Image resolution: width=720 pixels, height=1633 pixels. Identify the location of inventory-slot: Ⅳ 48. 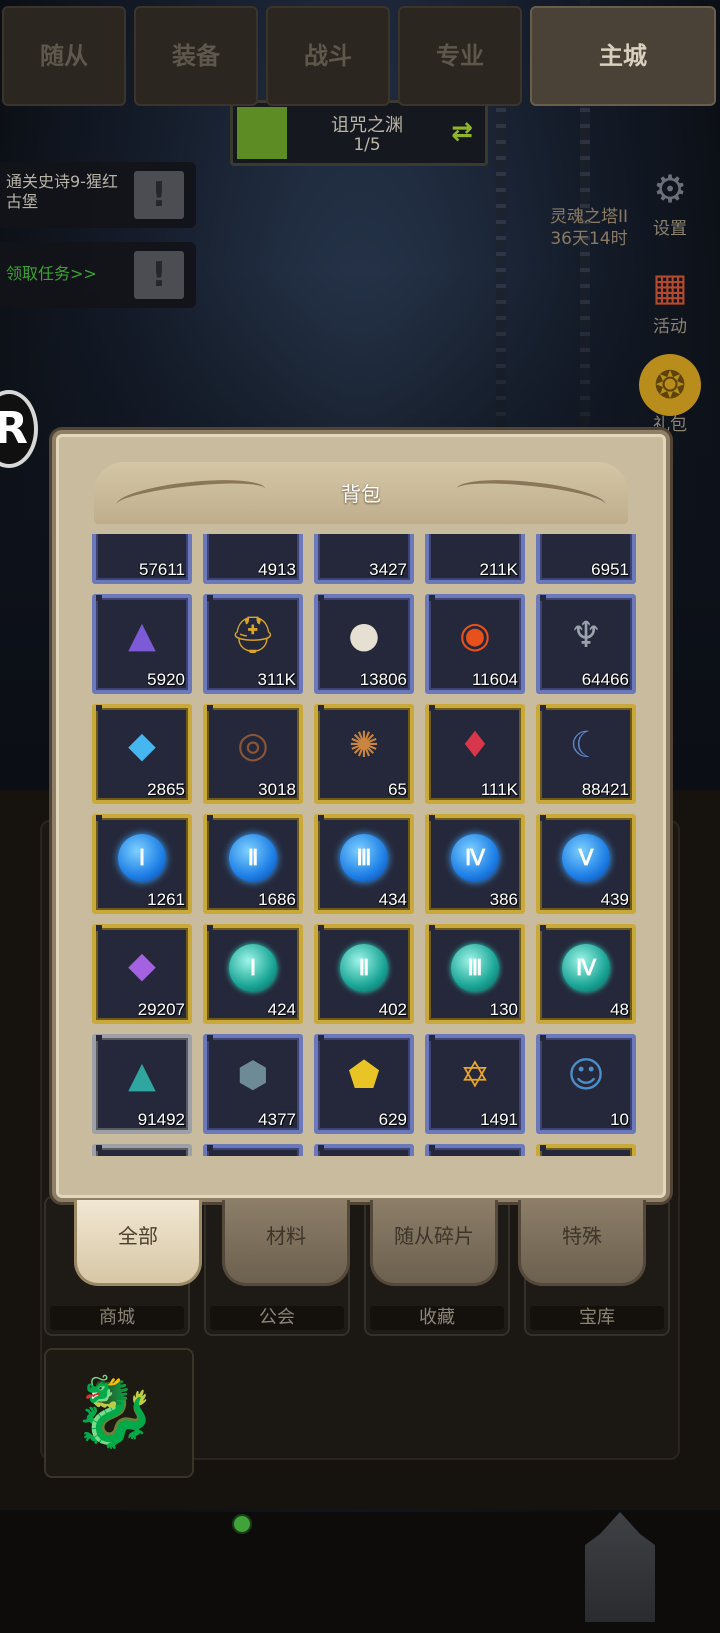
(586, 974).